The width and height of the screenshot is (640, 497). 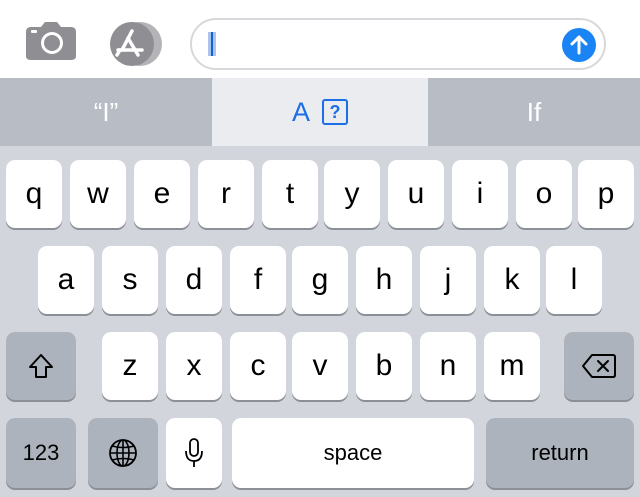 I want to click on key-r: r, so click(x=226, y=194).